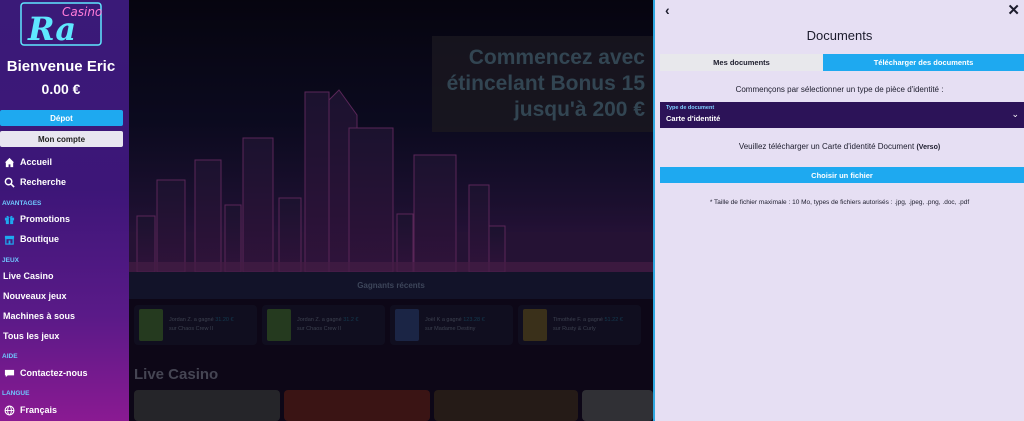 The width and height of the screenshot is (1024, 421). What do you see at coordinates (39, 239) in the screenshot?
I see `sidebar-item-label: Boutique` at bounding box center [39, 239].